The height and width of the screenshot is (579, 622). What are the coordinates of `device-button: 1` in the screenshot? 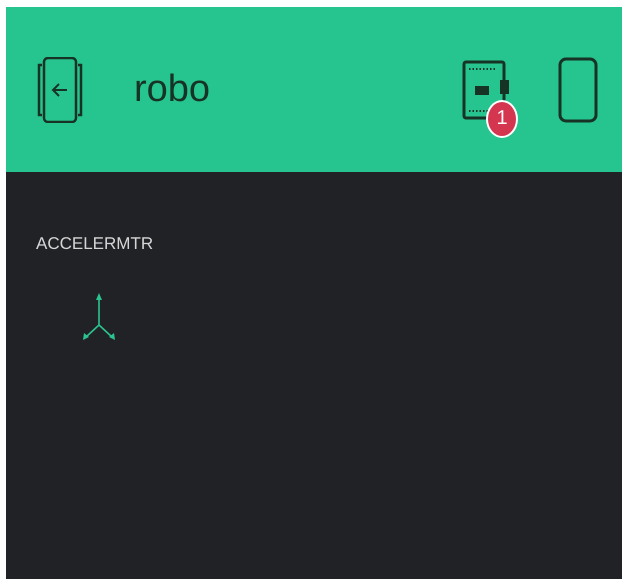 It's located at (491, 90).